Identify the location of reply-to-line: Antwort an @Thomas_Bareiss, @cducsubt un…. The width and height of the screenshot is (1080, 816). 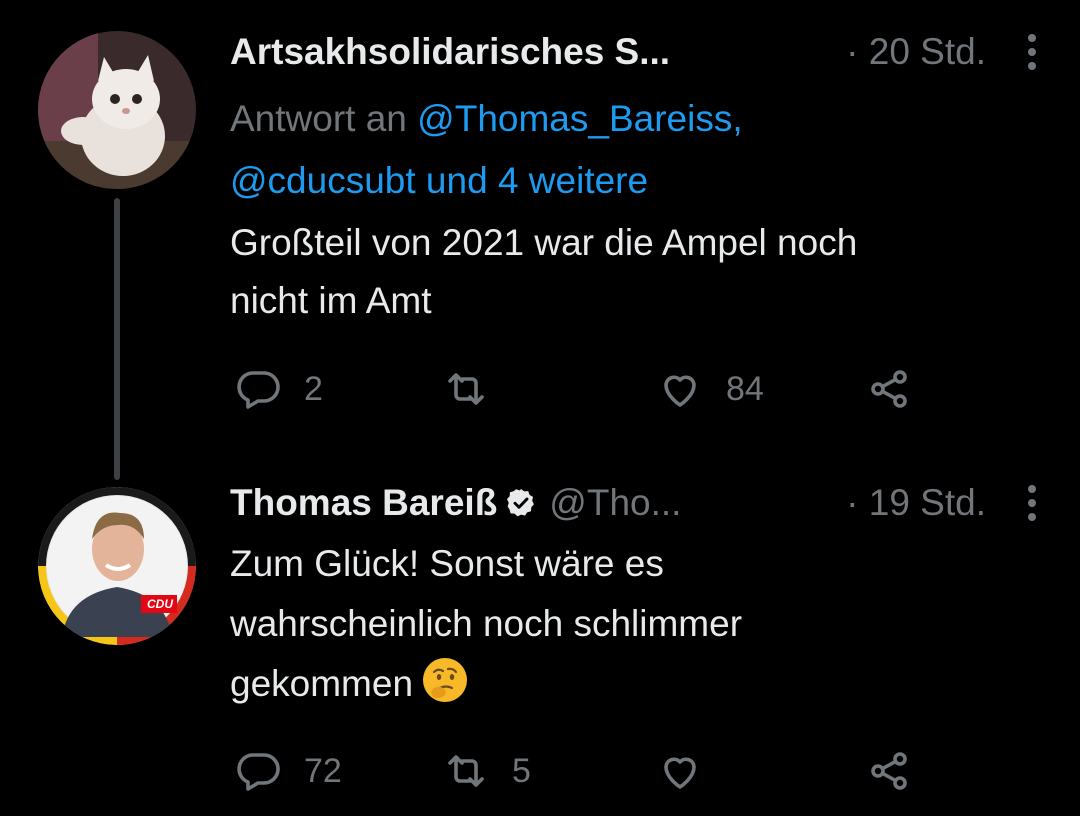
(610, 150).